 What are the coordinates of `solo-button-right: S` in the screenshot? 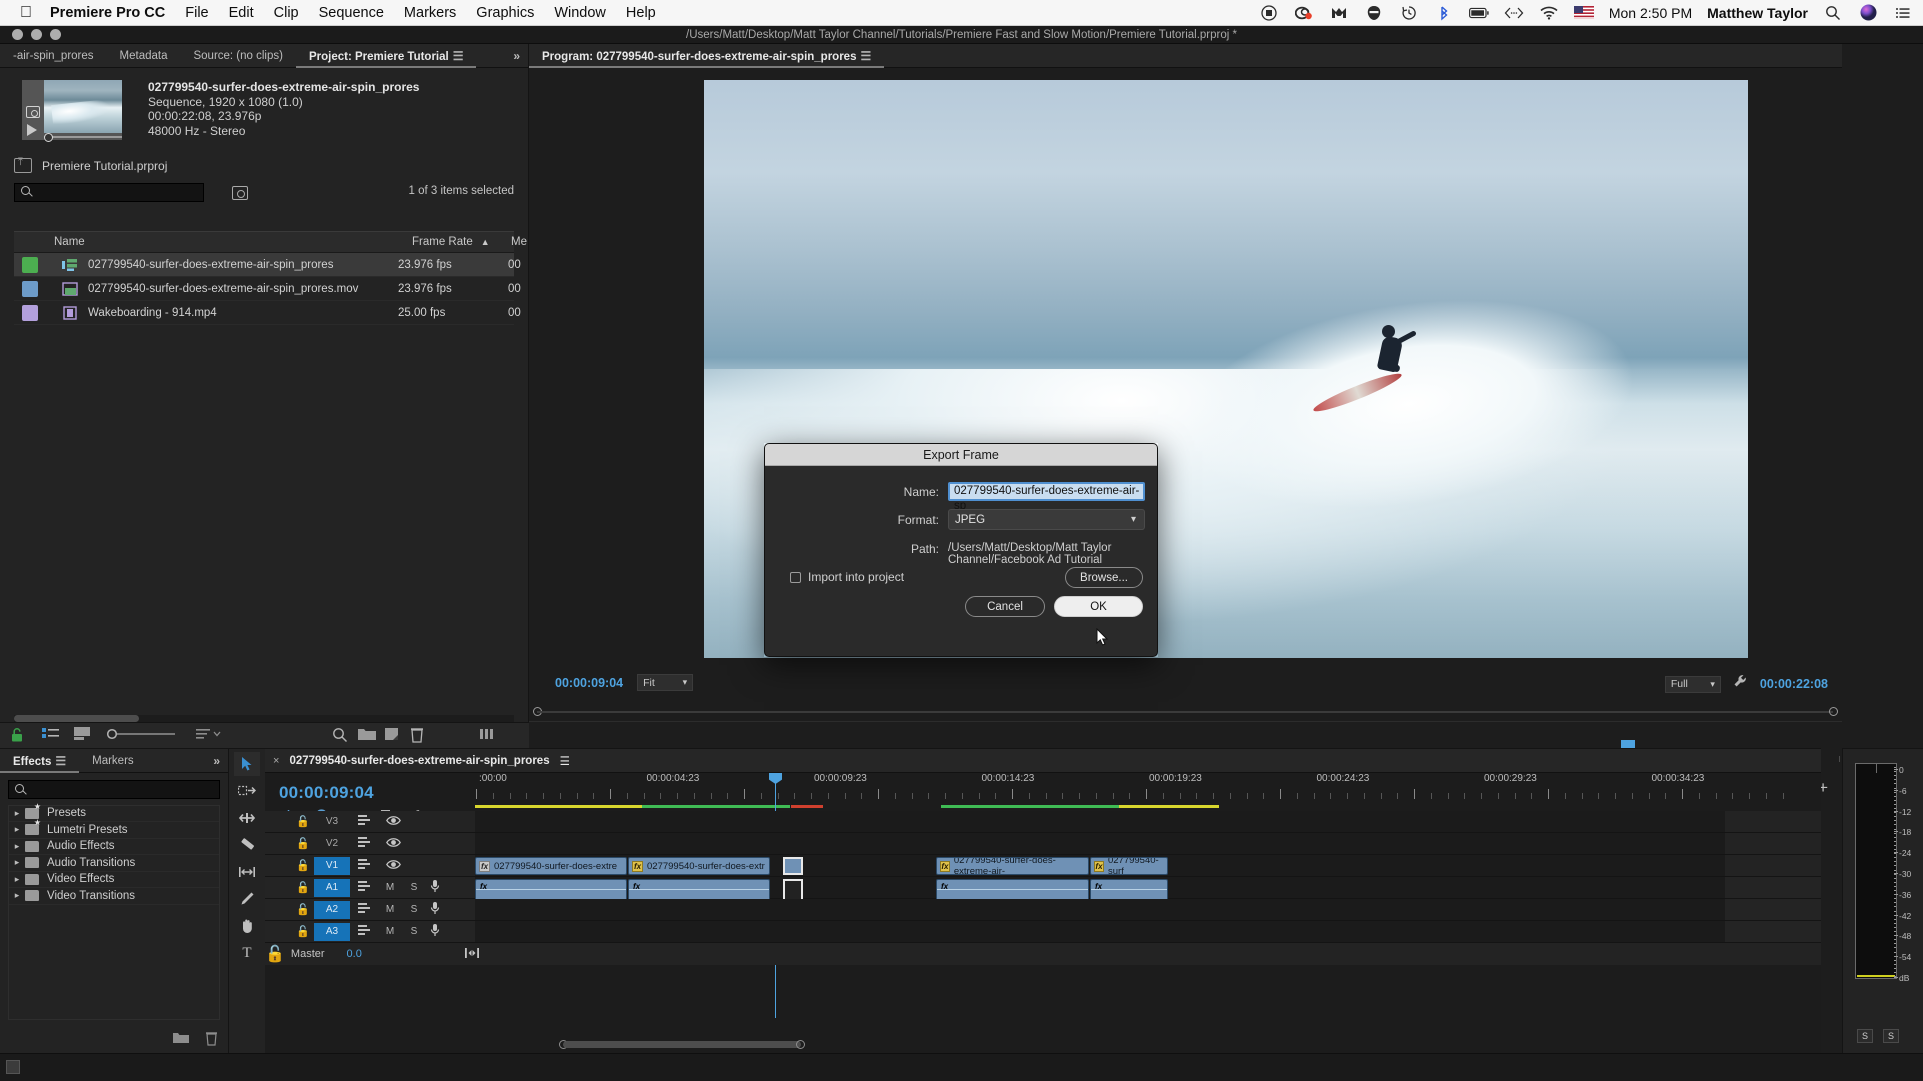 It's located at (1891, 1036).